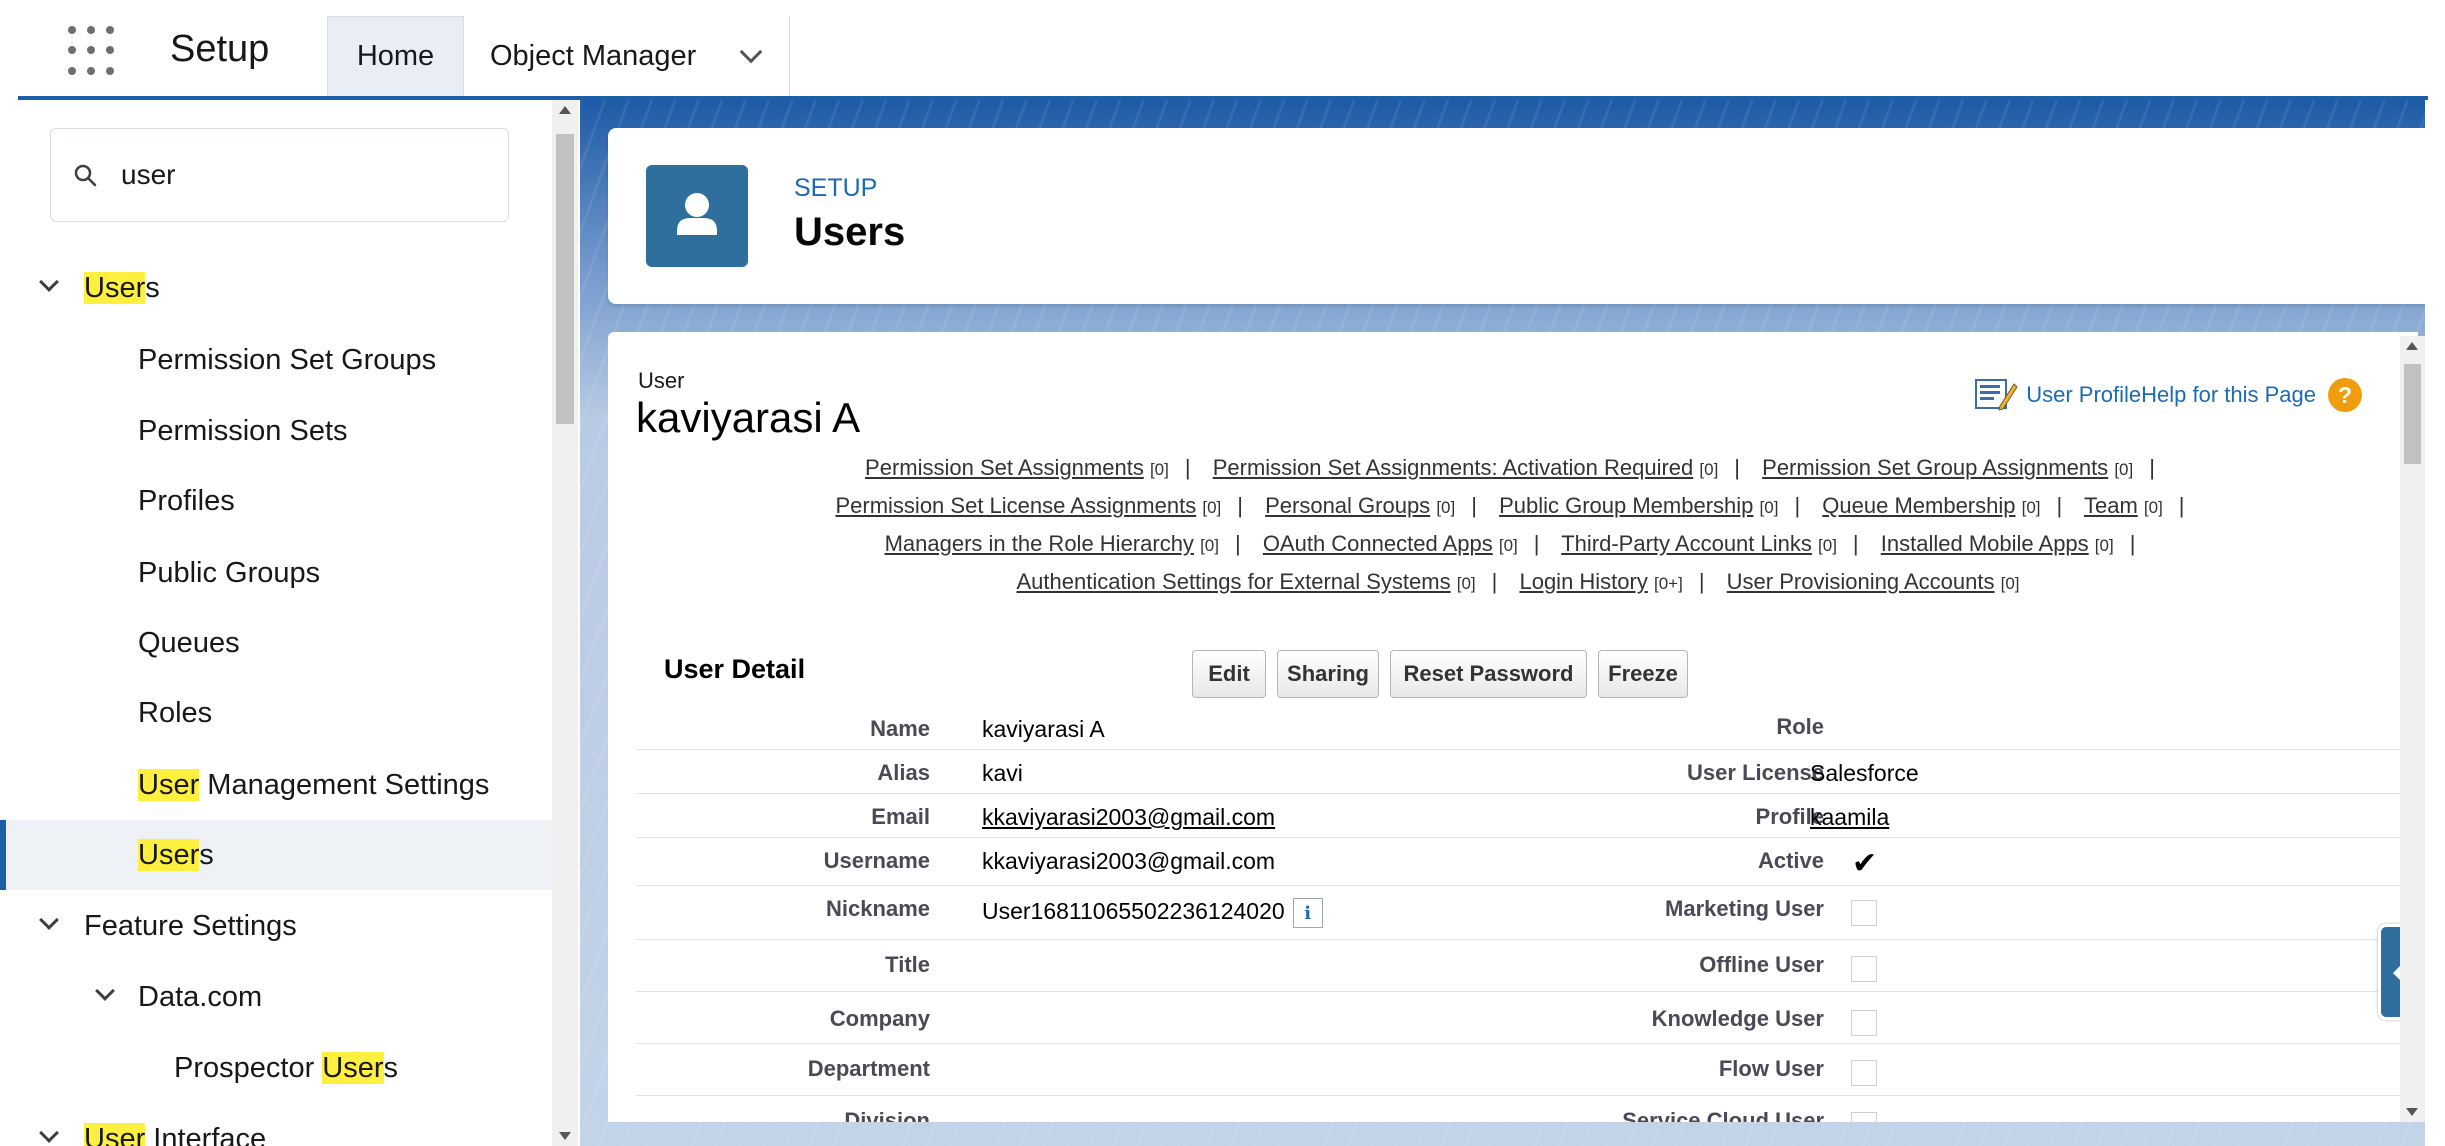  Describe the element at coordinates (1755, 772) in the screenshot. I see `field-label-user-license: User License` at that location.